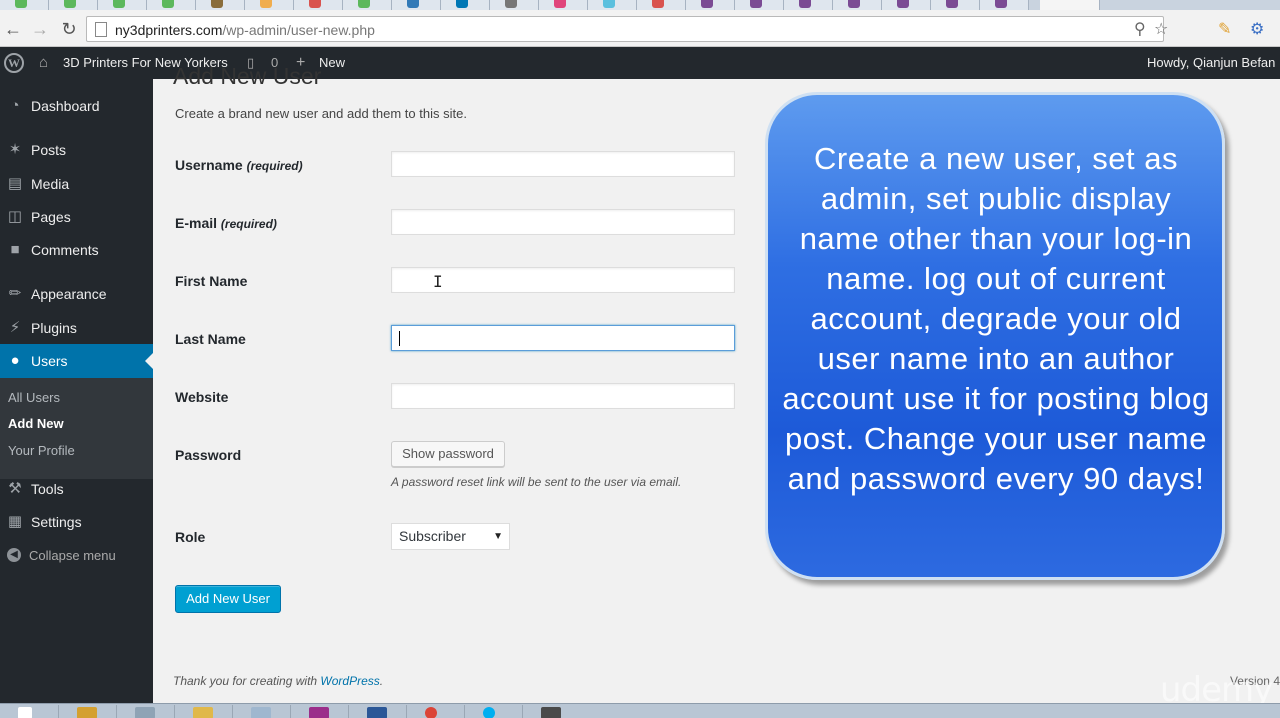 This screenshot has height=718, width=1280. Describe the element at coordinates (332, 63) in the screenshot. I see `new-content-link: New` at that location.